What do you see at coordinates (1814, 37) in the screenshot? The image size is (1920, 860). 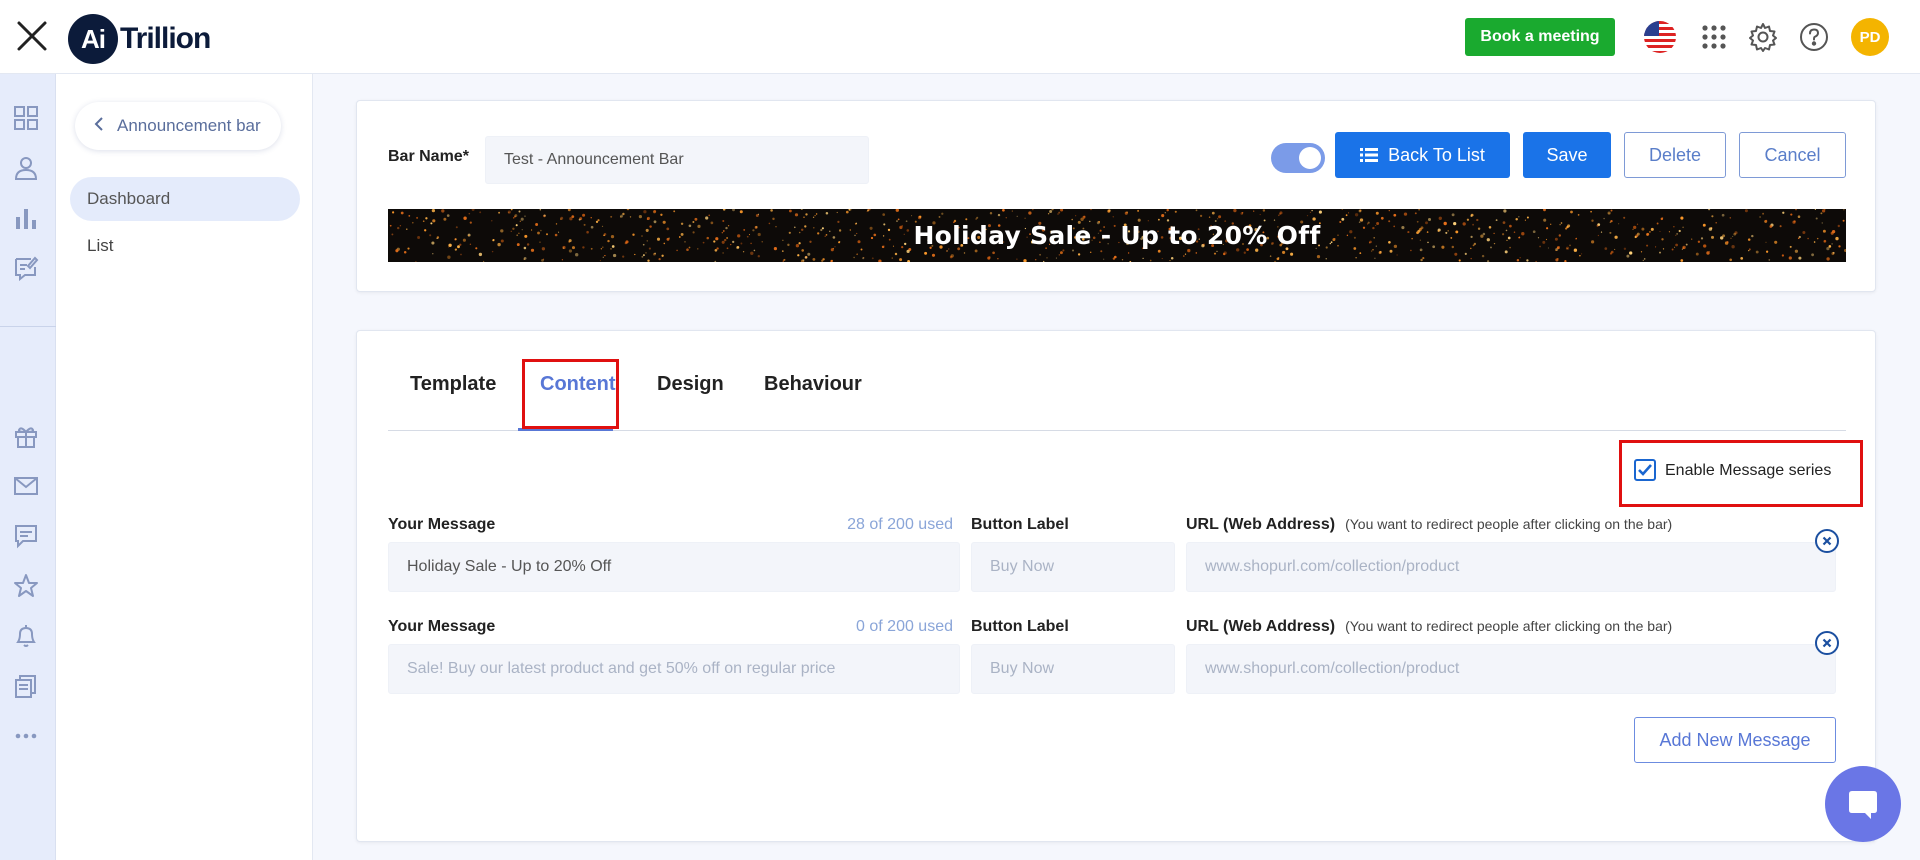 I see `help-icon` at bounding box center [1814, 37].